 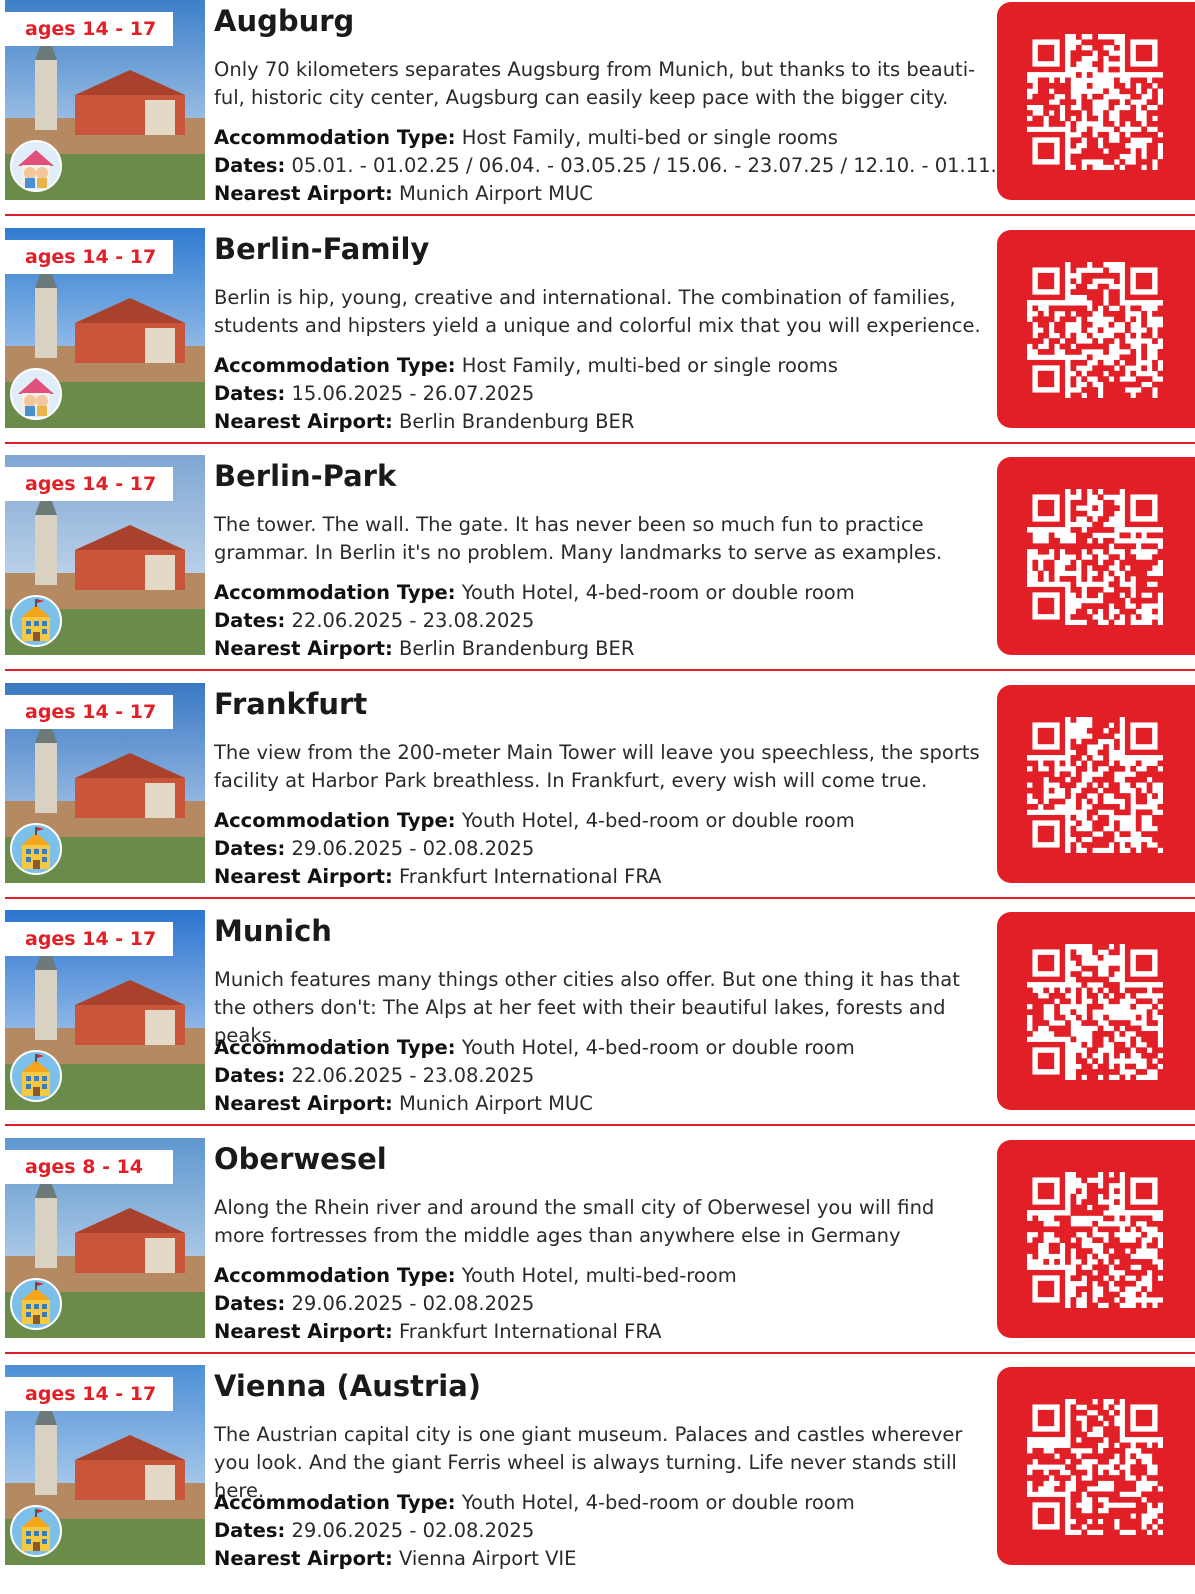 What do you see at coordinates (487, 1558) in the screenshot?
I see `airport-value: Vienna Airport VIE` at bounding box center [487, 1558].